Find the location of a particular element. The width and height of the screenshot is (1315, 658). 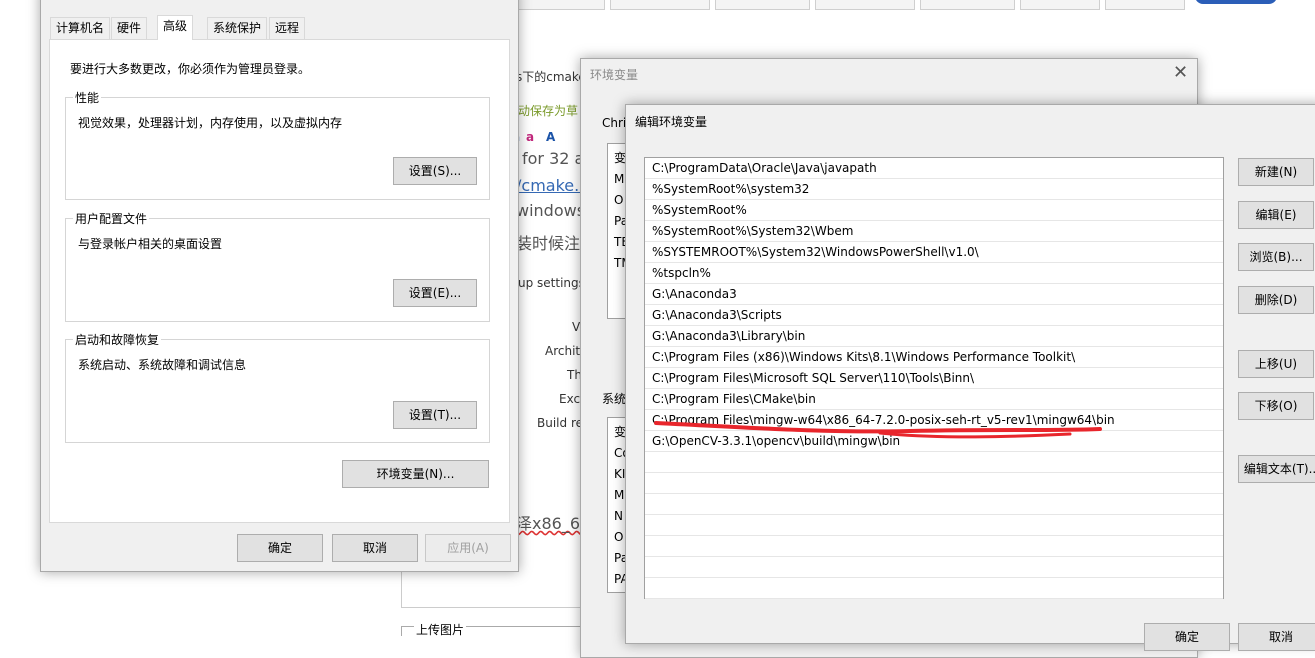

path-list-item: %SystemRoot% is located at coordinates (934, 210).